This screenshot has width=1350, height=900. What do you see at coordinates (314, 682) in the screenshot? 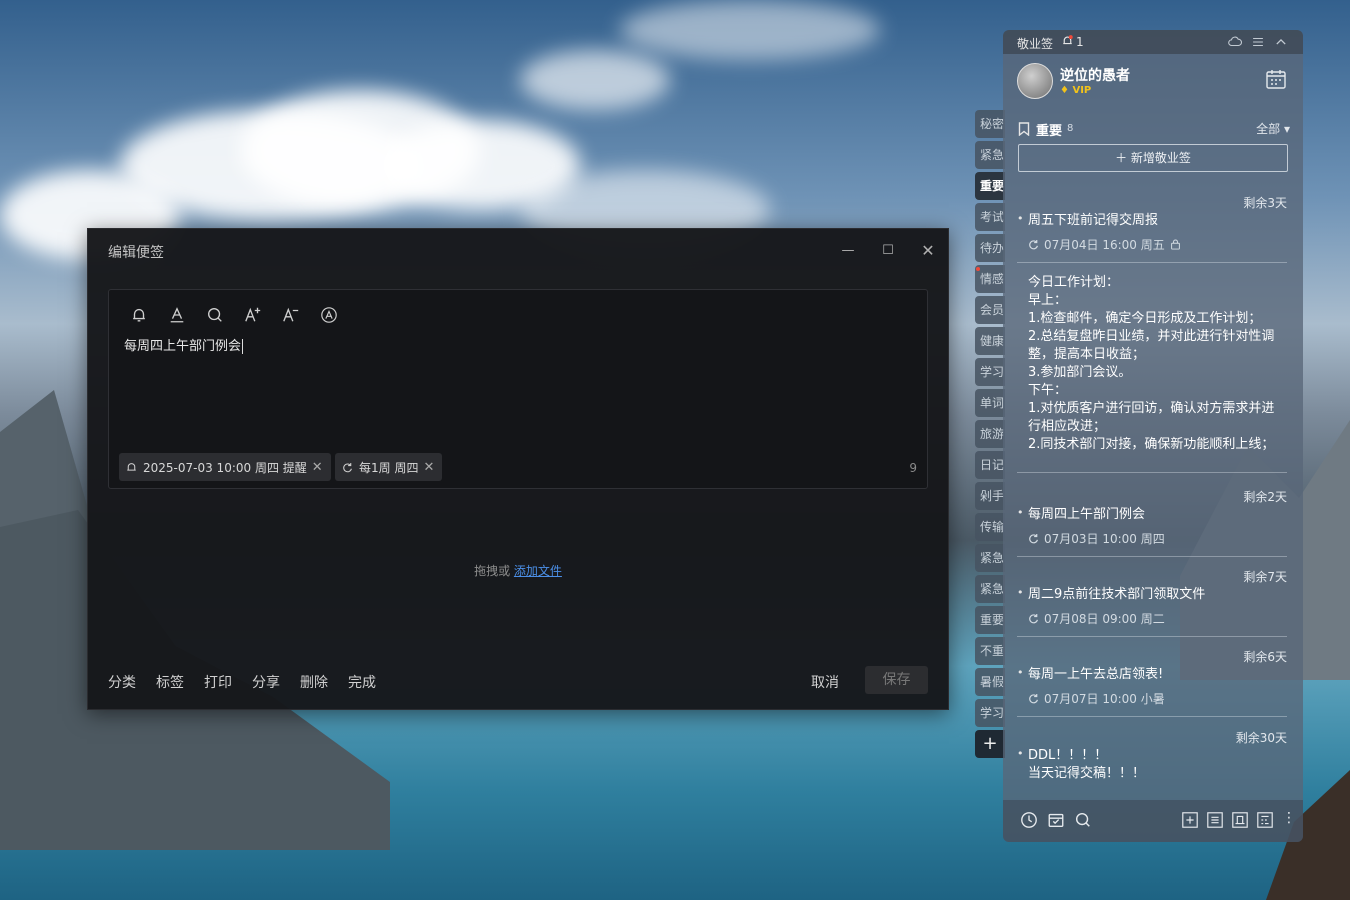
I see `delete-button: 删除` at bounding box center [314, 682].